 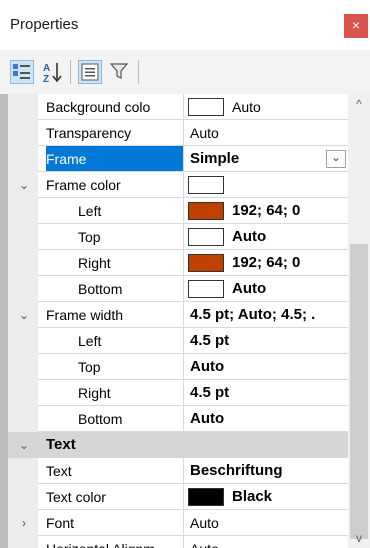 I want to click on scrollbar-thumb, so click(x=359, y=391).